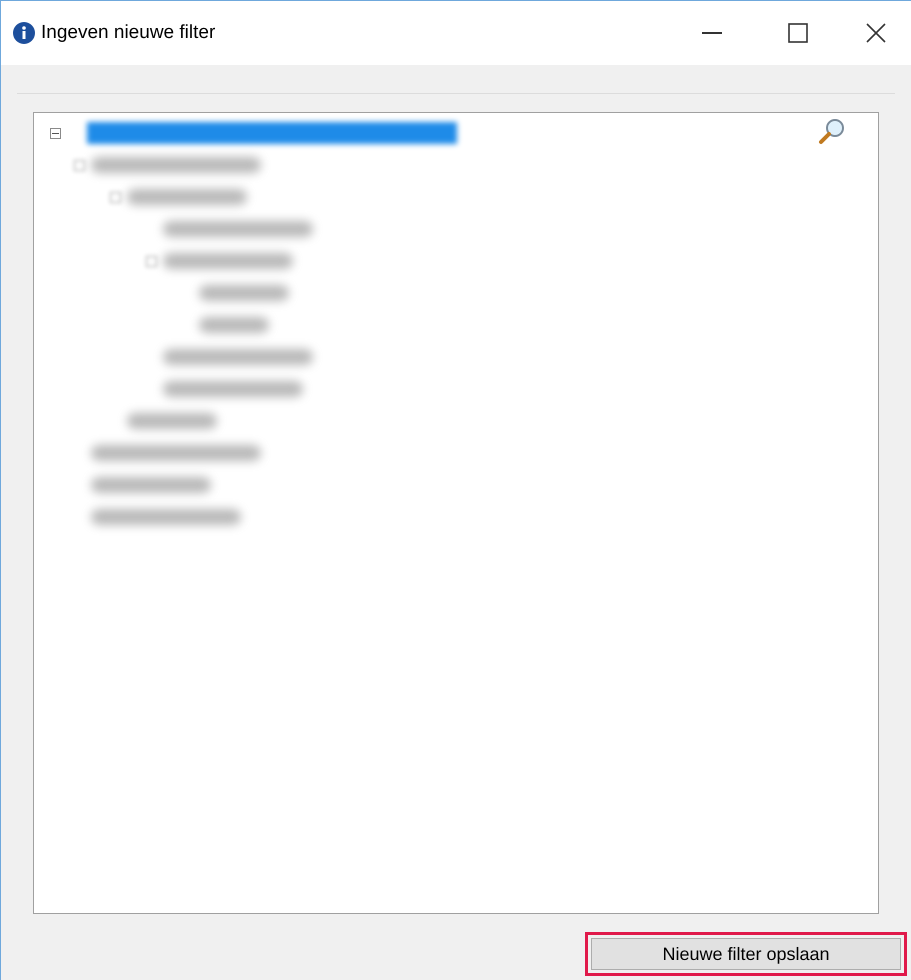  Describe the element at coordinates (712, 33) in the screenshot. I see `minimize-icon` at that location.